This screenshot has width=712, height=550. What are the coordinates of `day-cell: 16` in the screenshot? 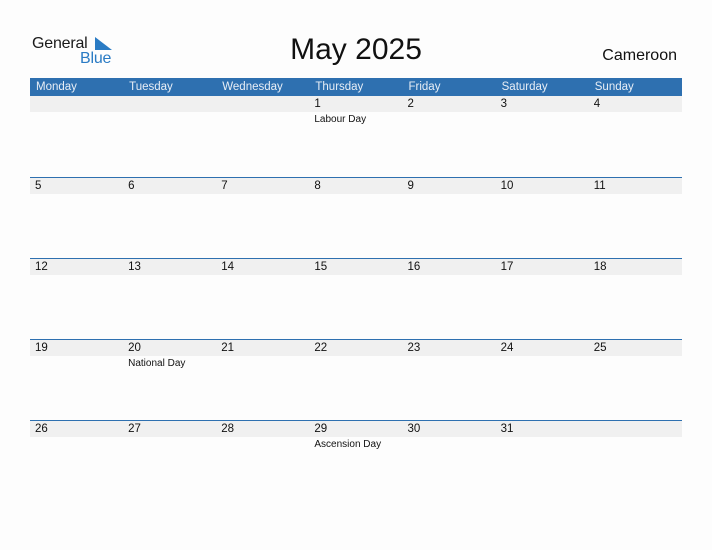 It's located at (449, 299).